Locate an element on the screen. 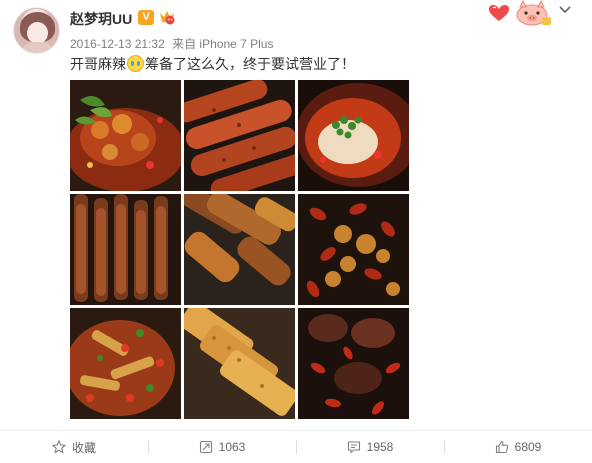 The width and height of the screenshot is (592, 463). post-actions-bar: 收藏 1063 1958 6809 is located at coordinates (296, 447).